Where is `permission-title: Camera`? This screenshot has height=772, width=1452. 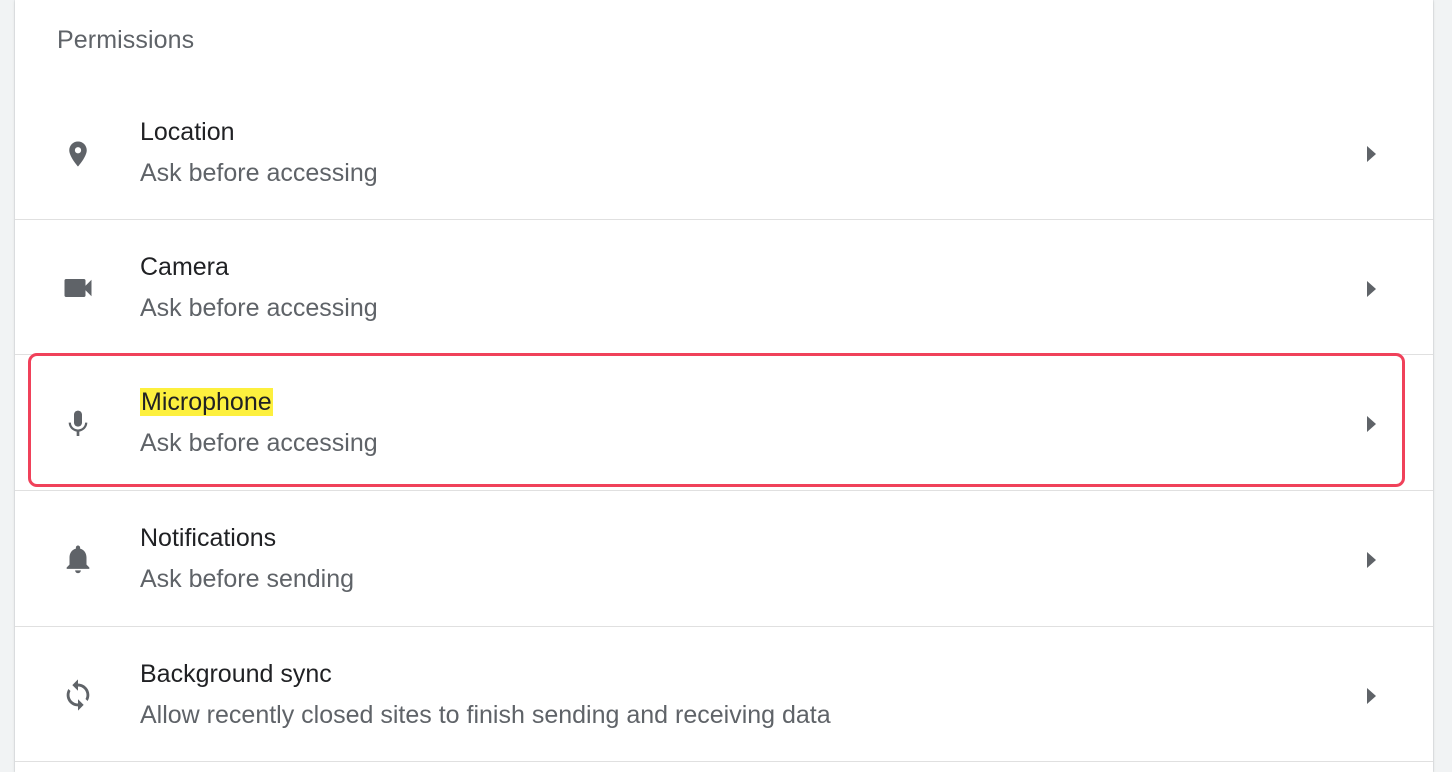 permission-title: Camera is located at coordinates (184, 267).